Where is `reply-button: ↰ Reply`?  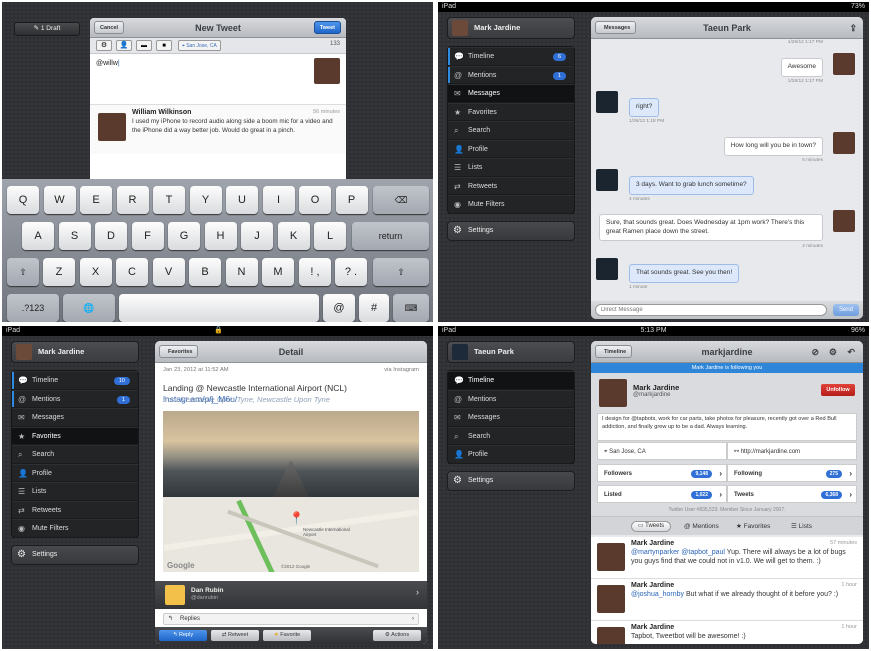 reply-button: ↰ Reply is located at coordinates (183, 635).